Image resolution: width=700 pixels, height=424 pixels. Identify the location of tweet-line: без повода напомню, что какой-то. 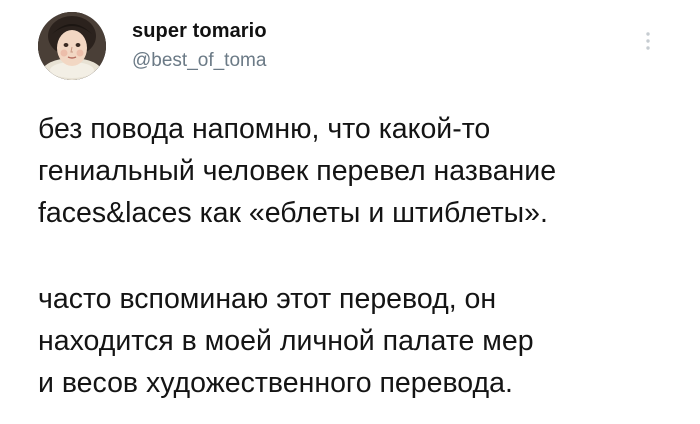
(264, 129).